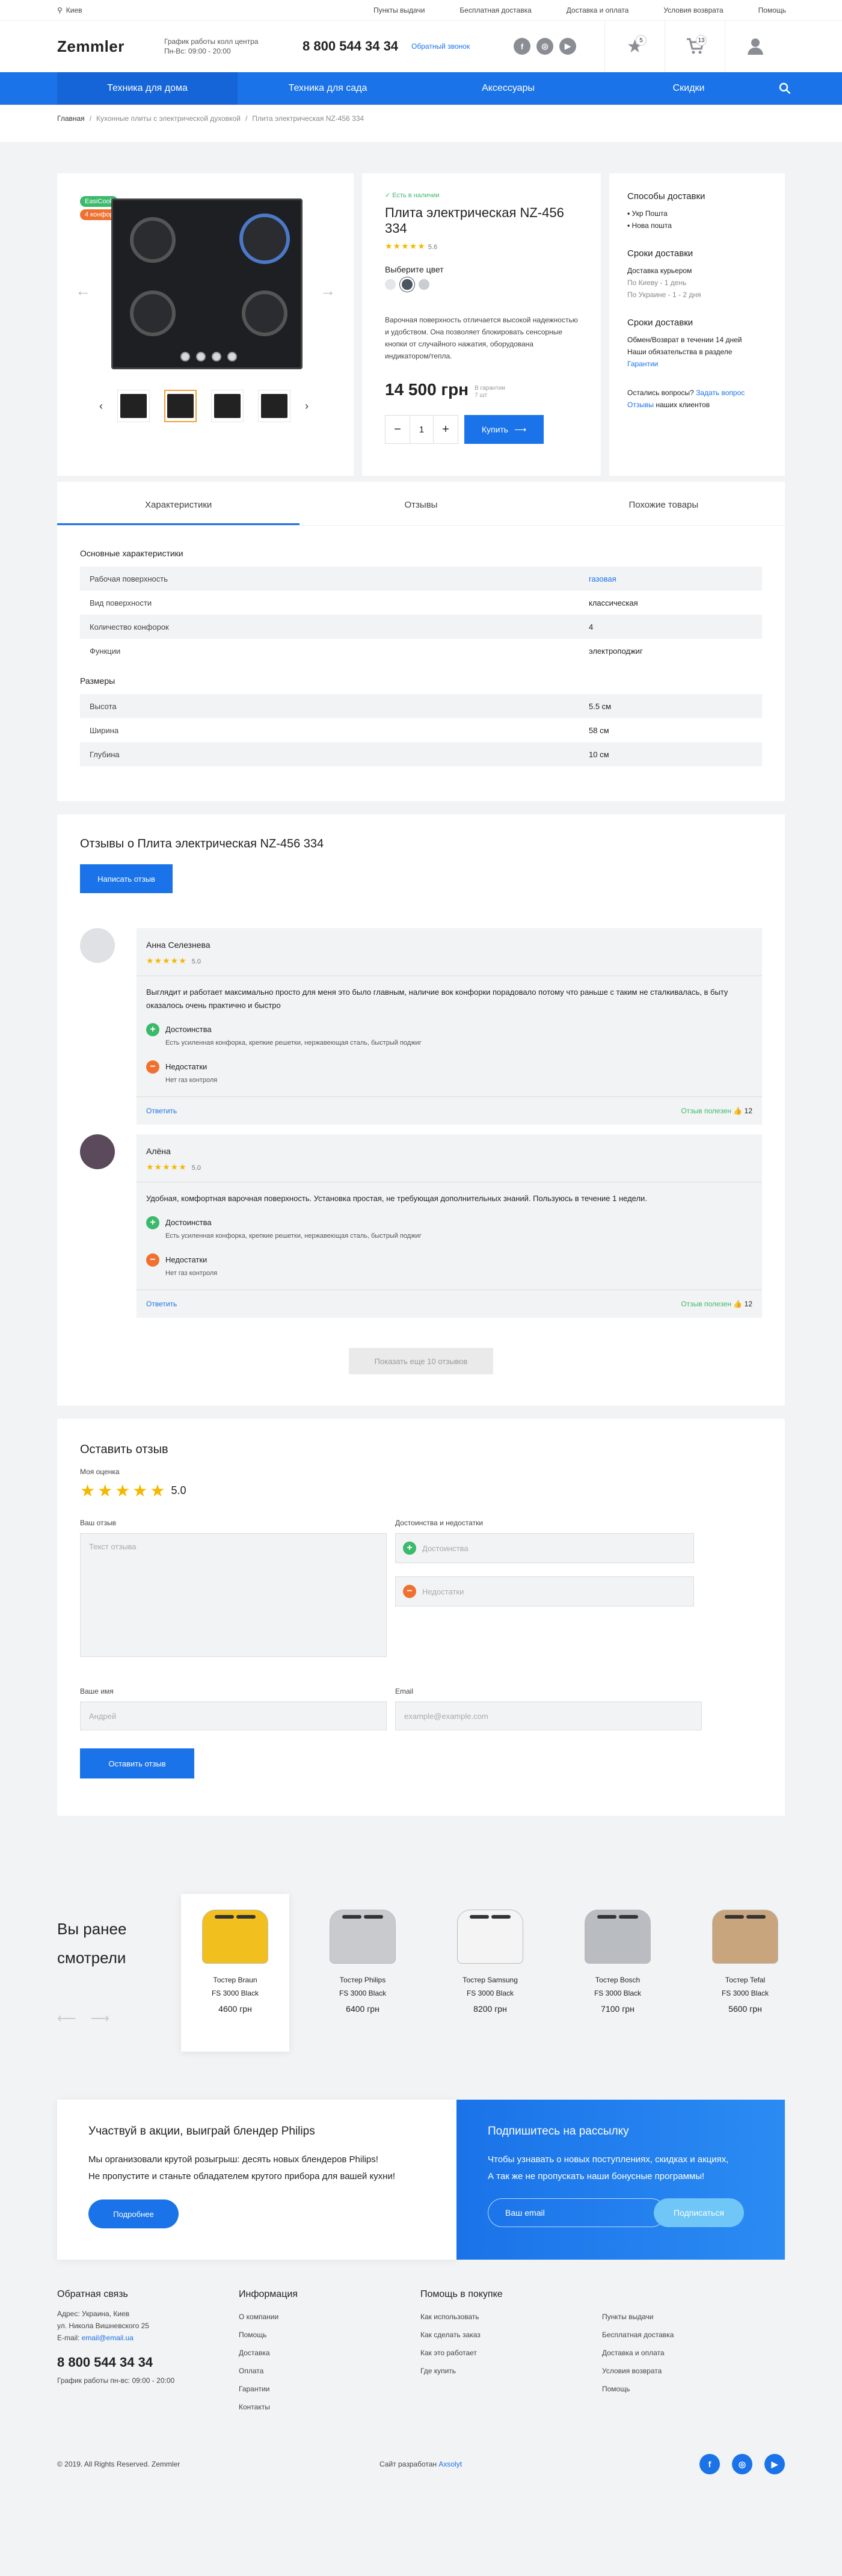  Describe the element at coordinates (508, 89) in the screenshot. I see `nav-accessories: Аксессуары` at that location.